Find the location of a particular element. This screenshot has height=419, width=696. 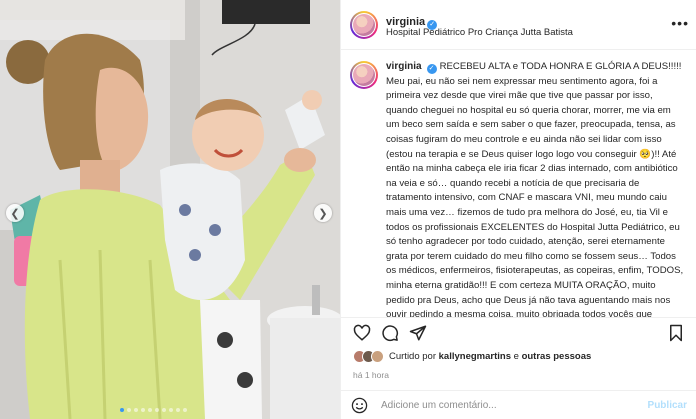

caption-username: virginia is located at coordinates (404, 66).